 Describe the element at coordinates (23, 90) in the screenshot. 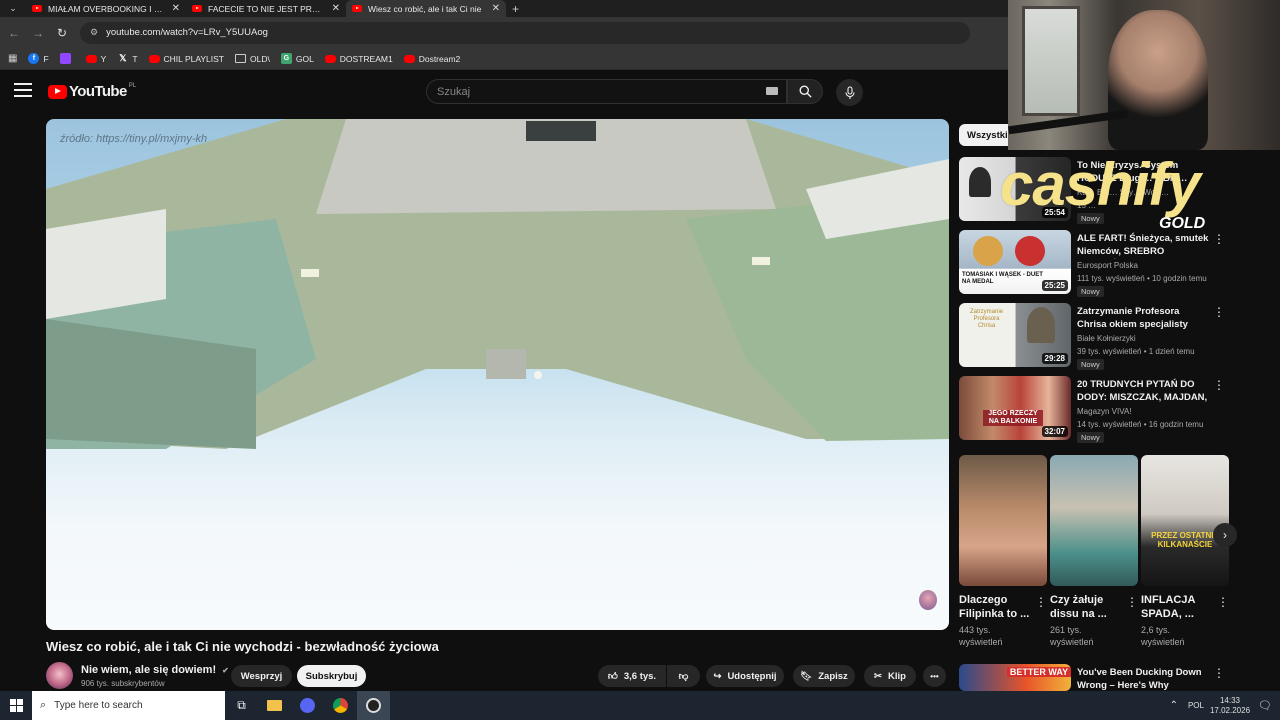

I see `menu-icon` at that location.